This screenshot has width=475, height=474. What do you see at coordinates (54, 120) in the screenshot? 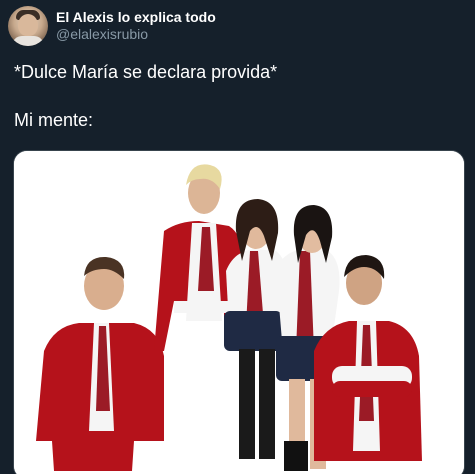
I see `tweet-text-line-2: Mi mente:` at bounding box center [54, 120].